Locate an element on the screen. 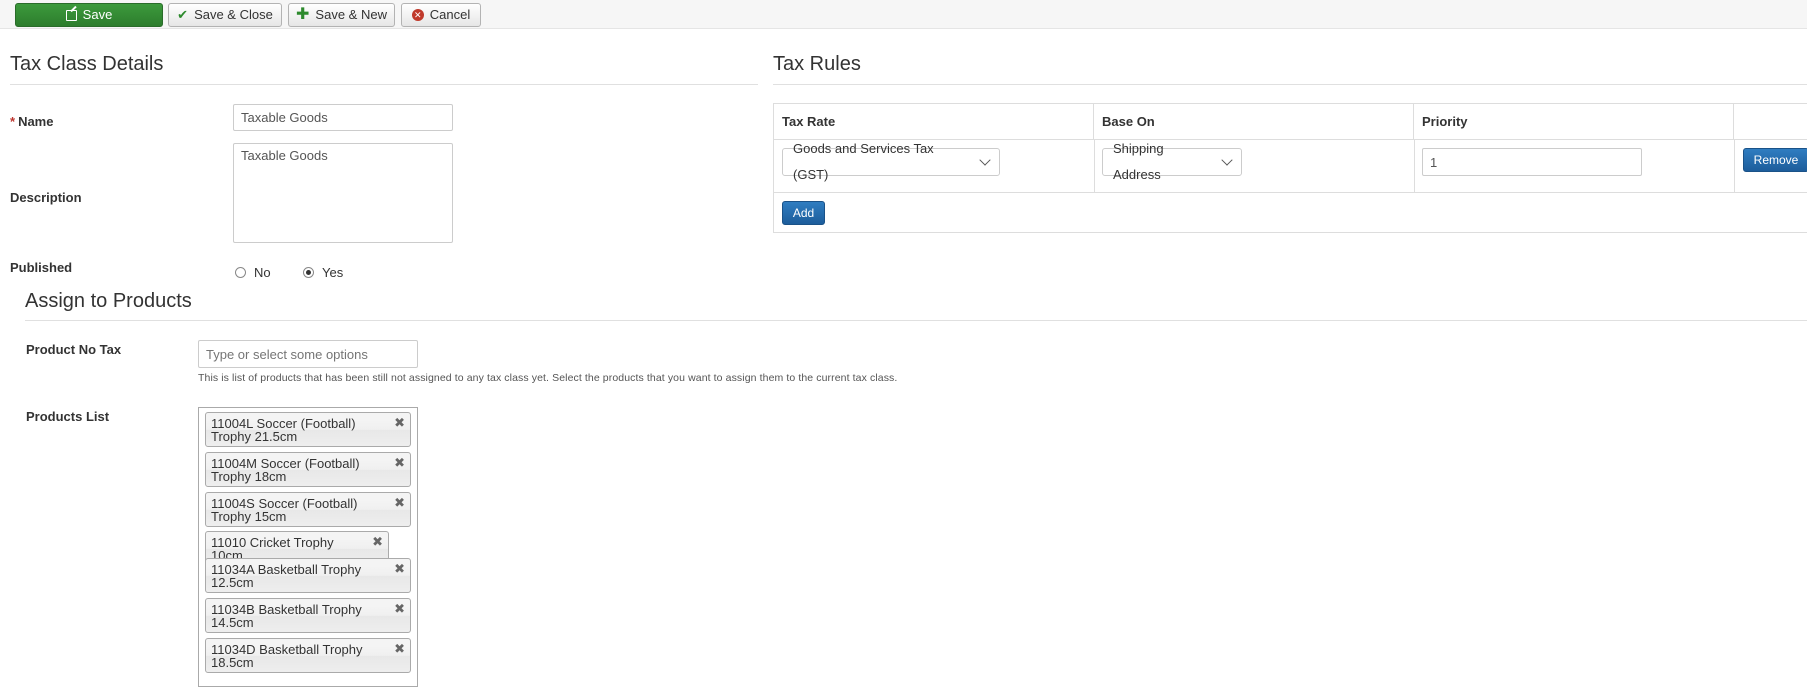  priority-input is located at coordinates (1532, 162).